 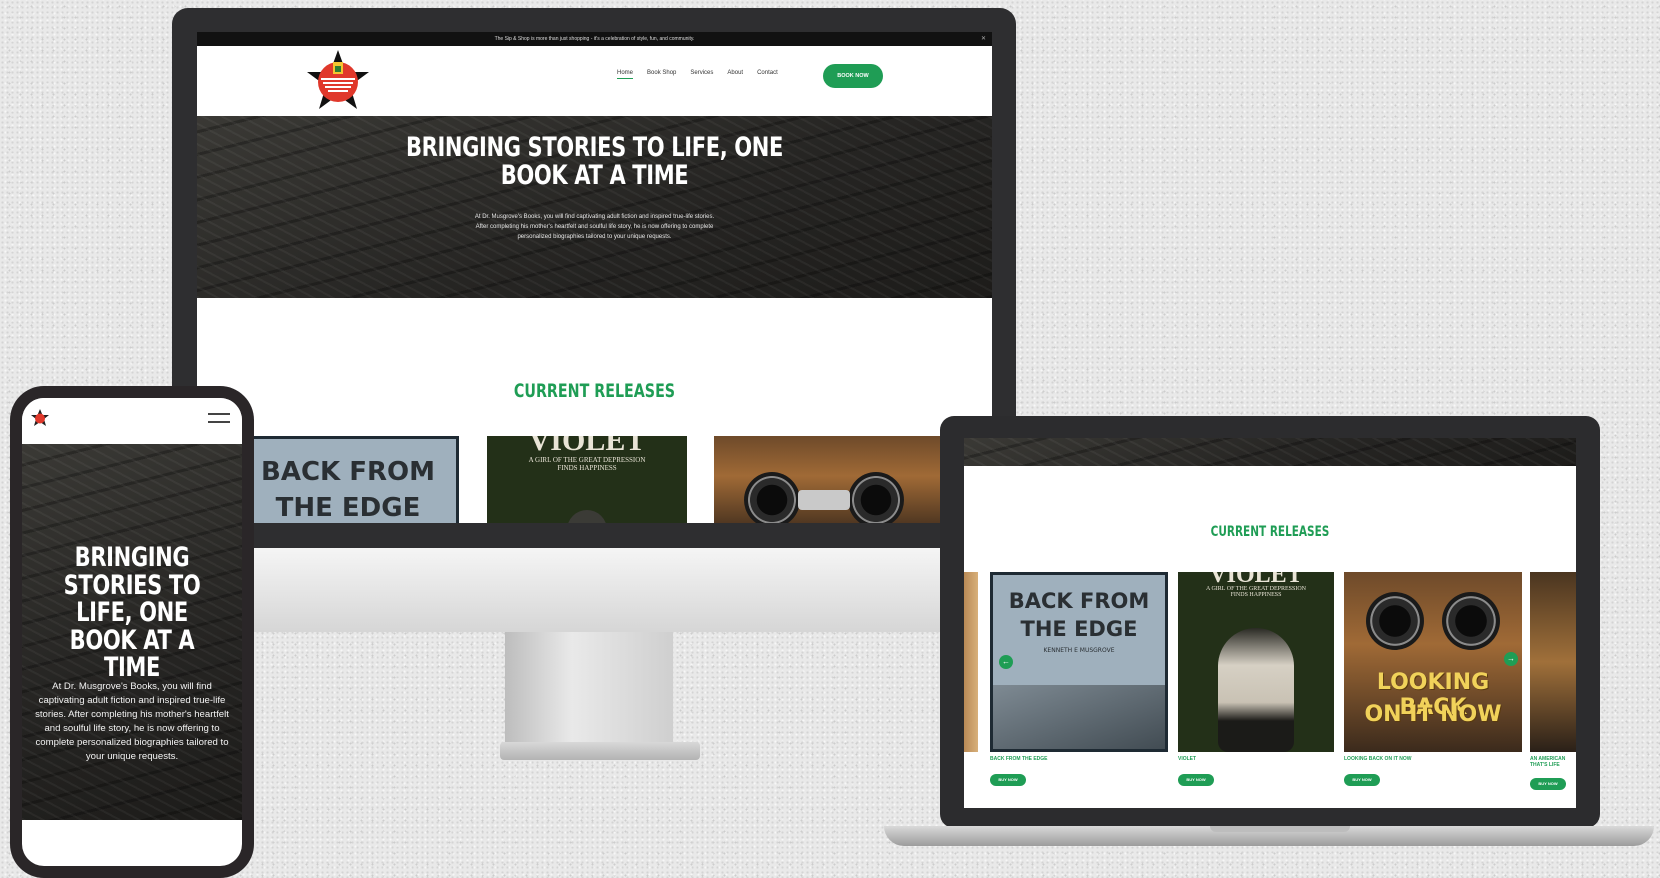 I want to click on laptop-notch, so click(x=1280, y=829).